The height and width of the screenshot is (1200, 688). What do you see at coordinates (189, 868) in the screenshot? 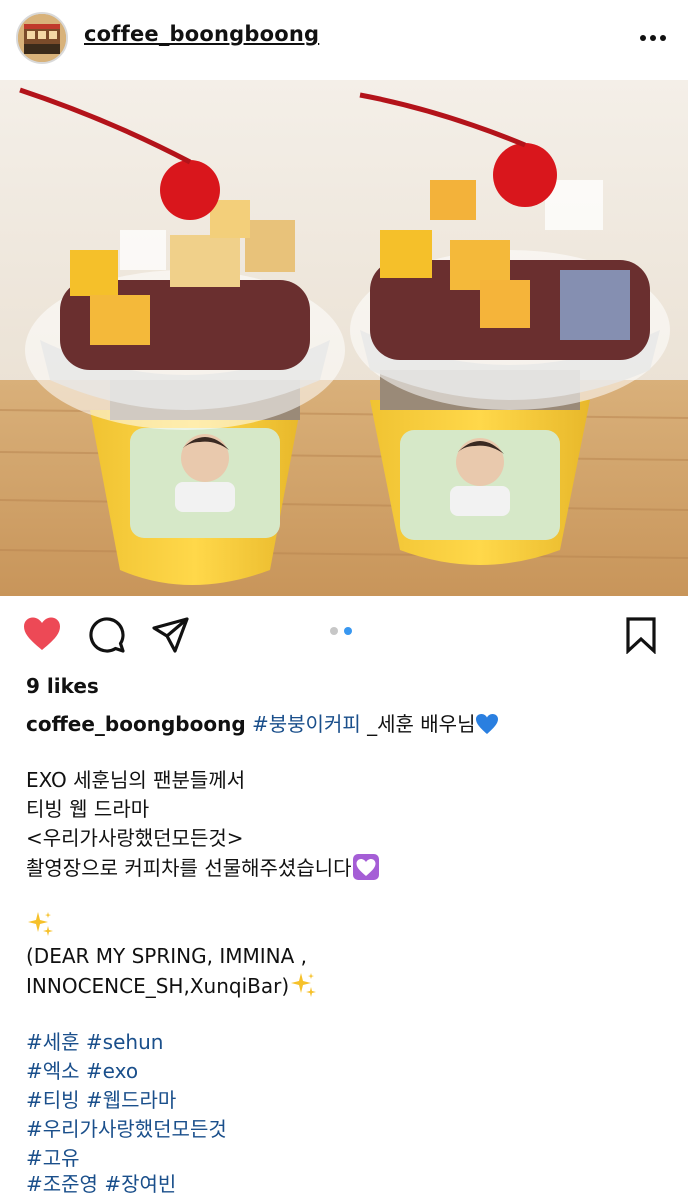
I see `caption-line-4: 촬영장으로 커피차를 선물해주셨습니다` at bounding box center [189, 868].